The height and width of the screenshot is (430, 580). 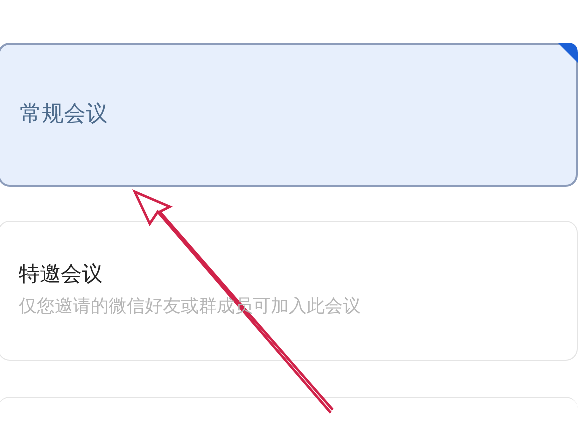 I want to click on option-title: 常规会议, so click(x=64, y=115).